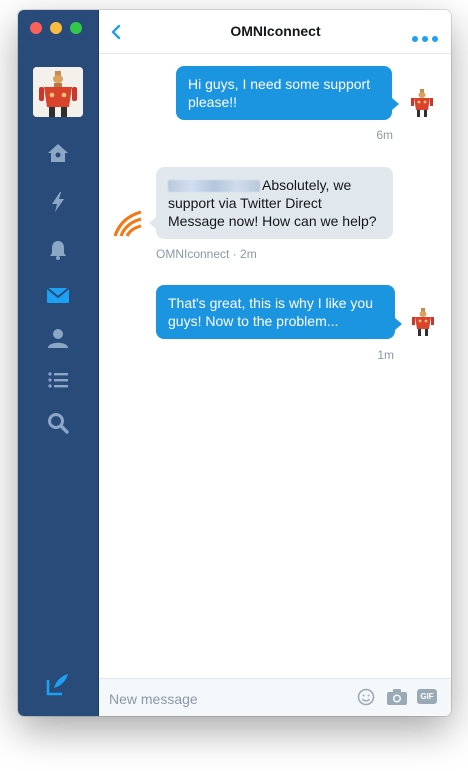  I want to click on compose-tweet-button, so click(58, 684).